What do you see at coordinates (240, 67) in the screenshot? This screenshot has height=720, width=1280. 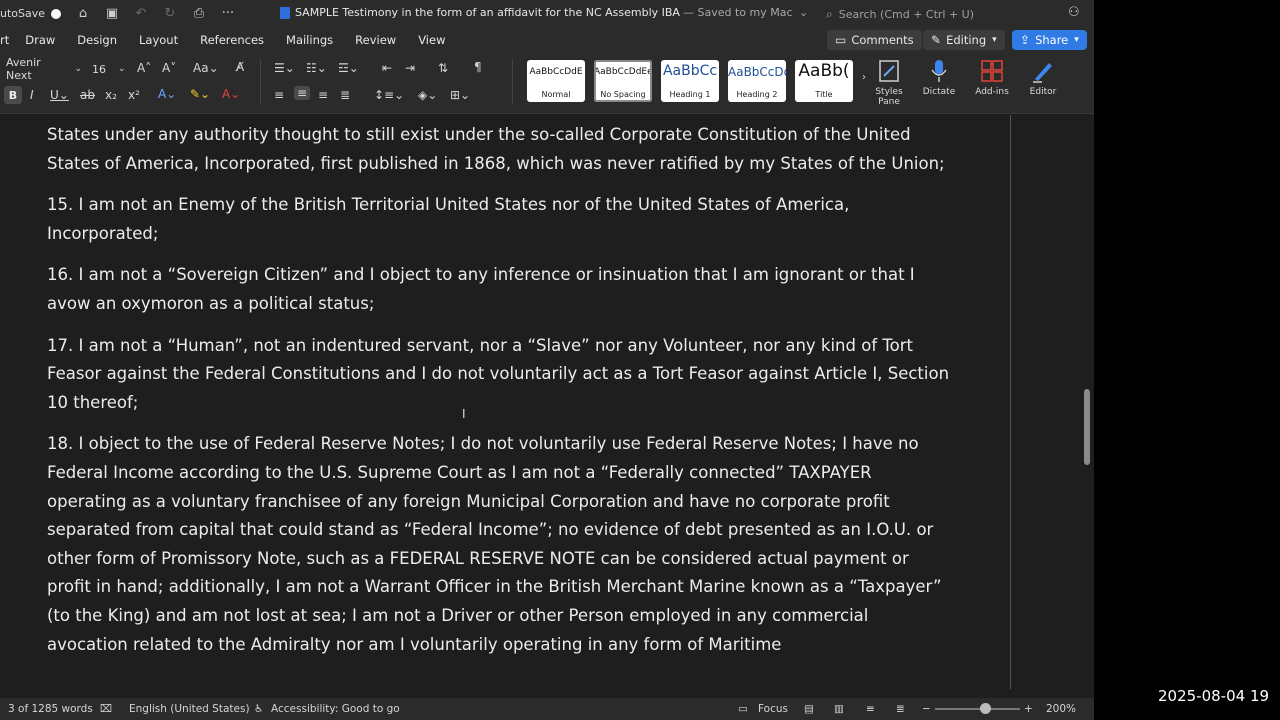 I see `clear-formatting-icon: A̸` at bounding box center [240, 67].